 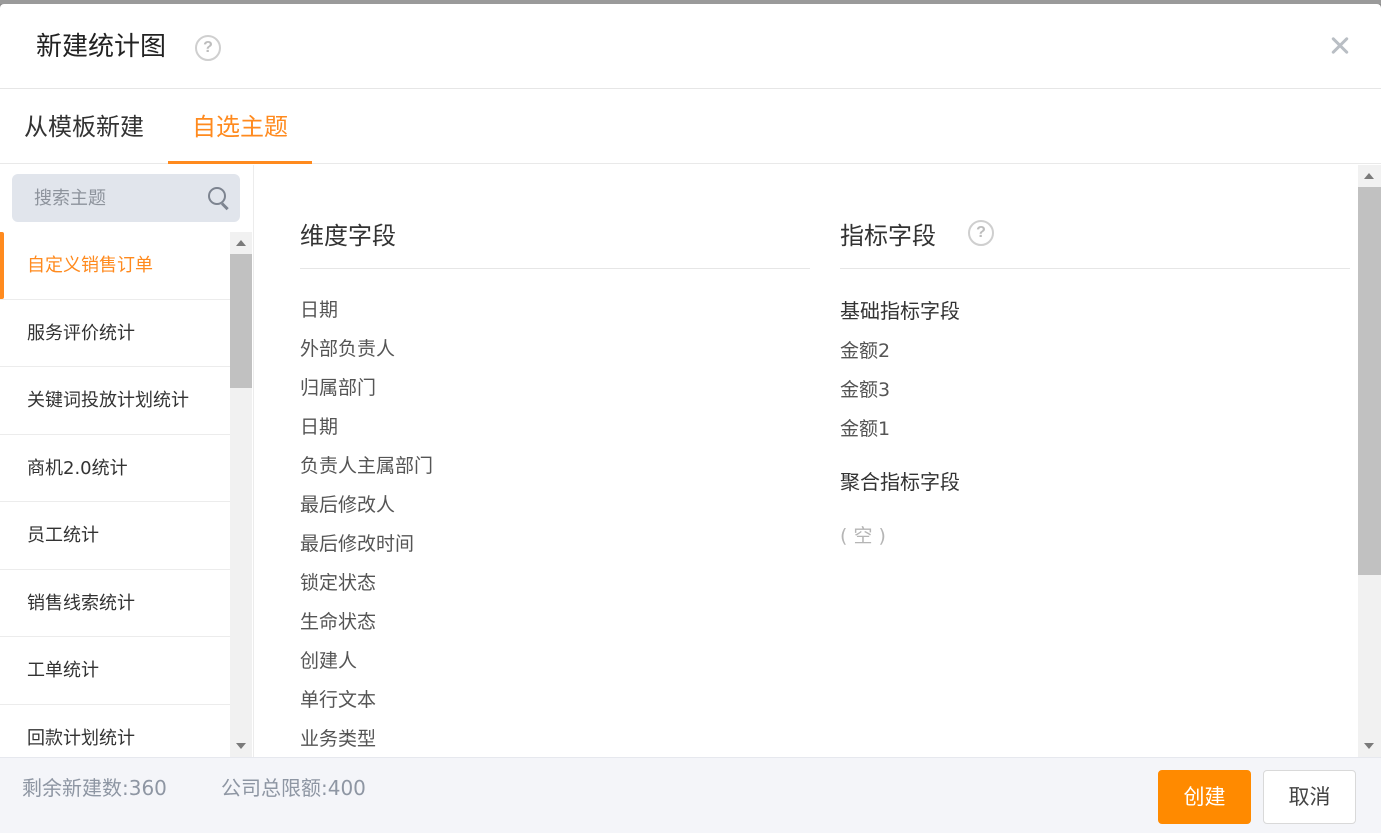 I want to click on metric-help-icon: ?, so click(x=981, y=233).